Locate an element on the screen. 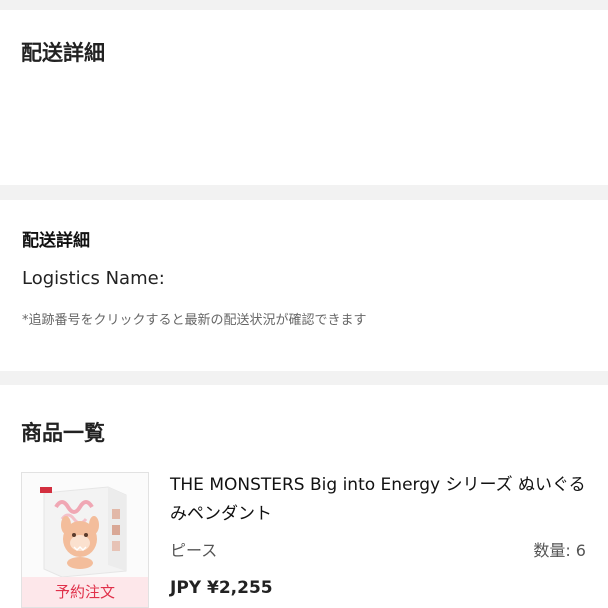 This screenshot has height=608, width=608. product-thumbnail: 予約注文 is located at coordinates (85, 540).